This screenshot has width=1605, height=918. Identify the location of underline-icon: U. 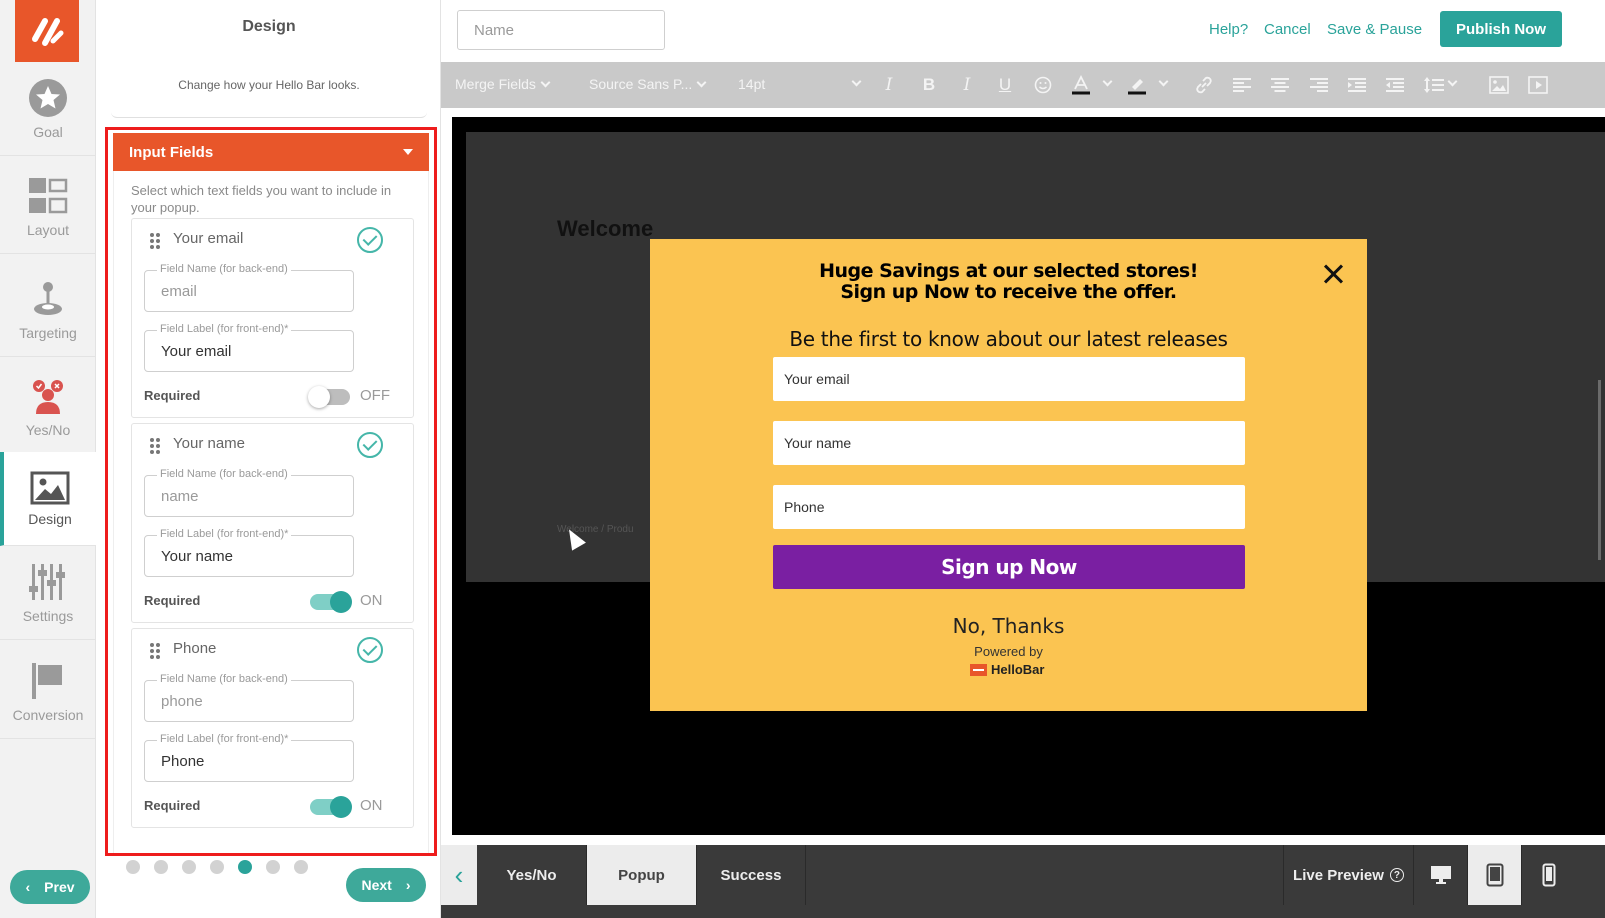
(1005, 85).